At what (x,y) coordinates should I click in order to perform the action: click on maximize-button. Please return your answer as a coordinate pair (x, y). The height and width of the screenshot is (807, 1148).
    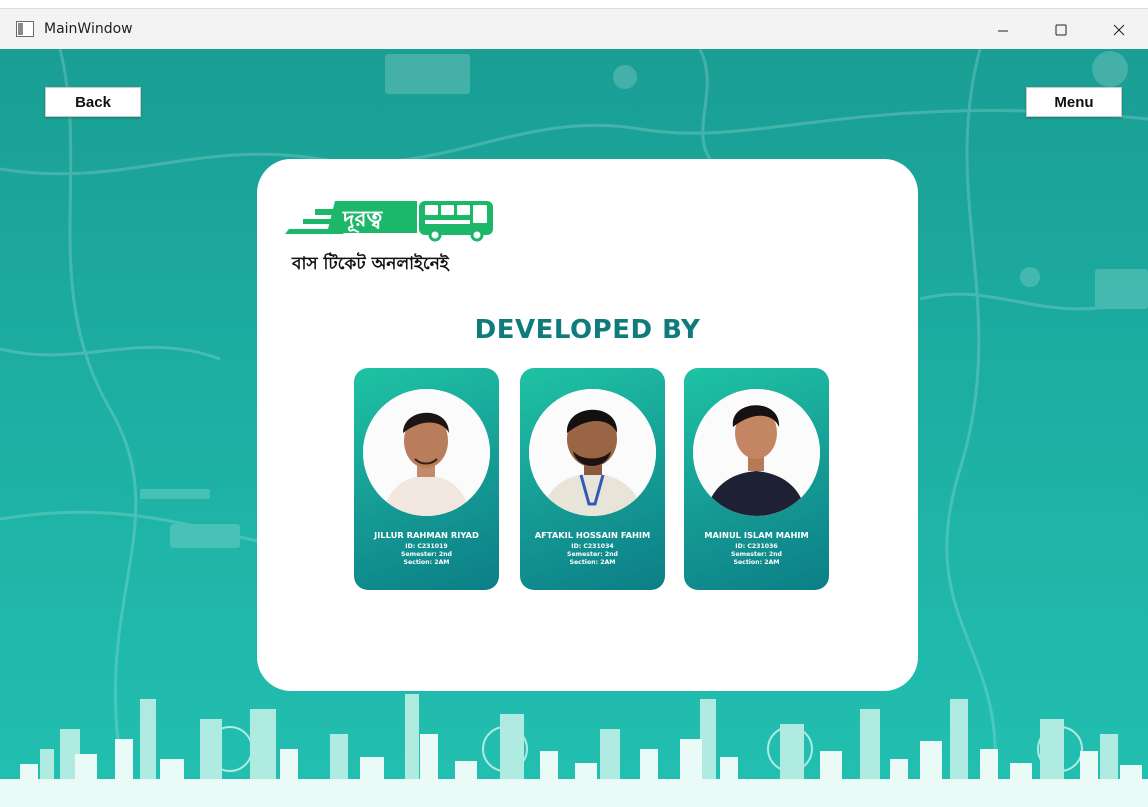
    Looking at the image, I should click on (1061, 29).